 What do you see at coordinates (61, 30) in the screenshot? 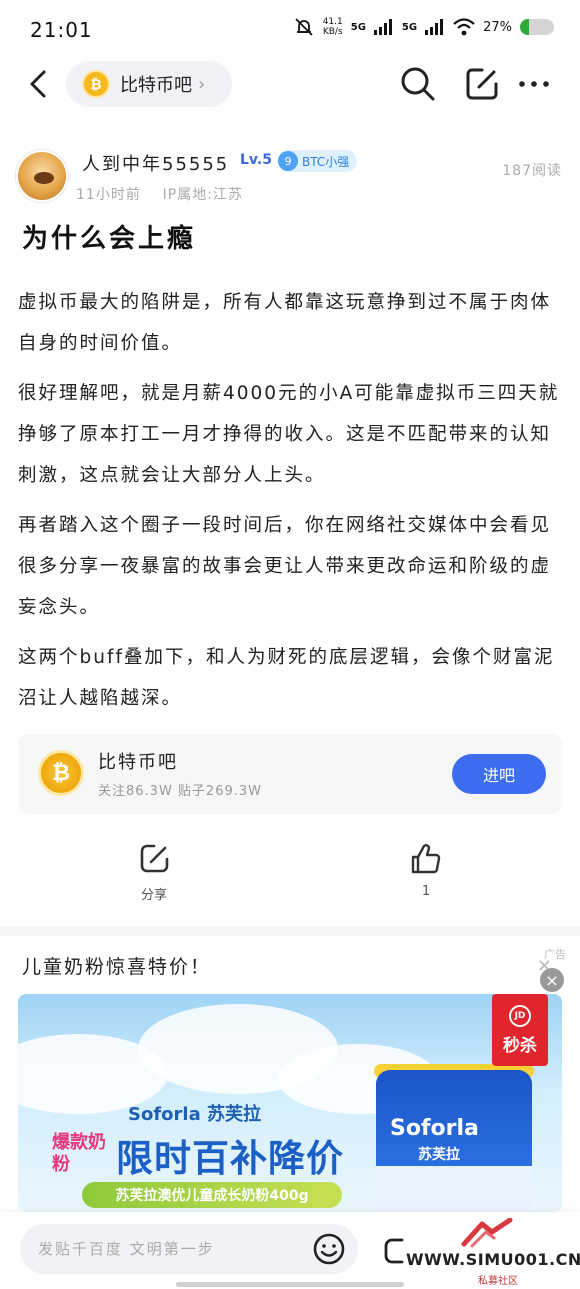
I see `status-time: 21:01` at bounding box center [61, 30].